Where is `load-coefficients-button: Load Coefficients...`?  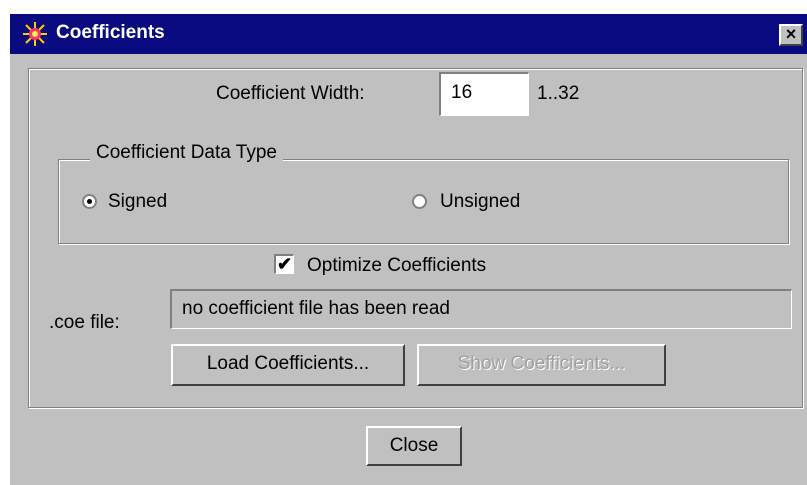
load-coefficients-button: Load Coefficients... is located at coordinates (288, 365).